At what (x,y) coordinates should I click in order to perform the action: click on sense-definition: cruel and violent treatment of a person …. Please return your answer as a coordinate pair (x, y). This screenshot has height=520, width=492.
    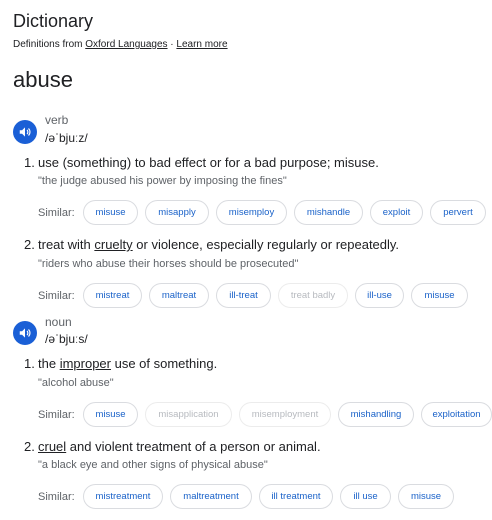
    Looking at the image, I should click on (179, 446).